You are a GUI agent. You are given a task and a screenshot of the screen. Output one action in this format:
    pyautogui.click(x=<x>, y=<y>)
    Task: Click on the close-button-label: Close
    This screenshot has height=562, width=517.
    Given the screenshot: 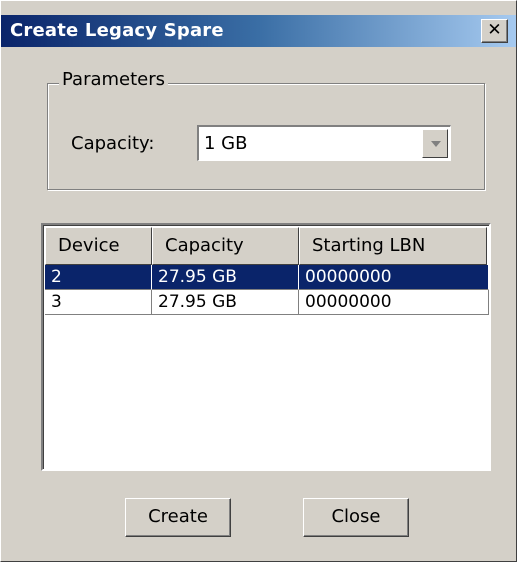 What is the action you would take?
    pyautogui.click(x=356, y=516)
    